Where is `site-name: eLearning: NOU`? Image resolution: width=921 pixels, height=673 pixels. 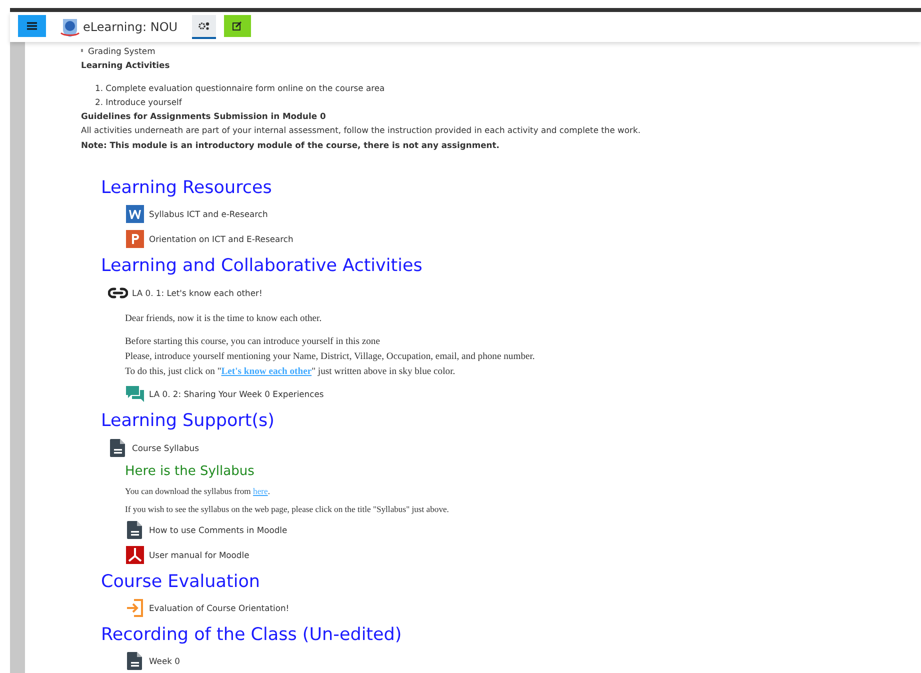 site-name: eLearning: NOU is located at coordinates (130, 27).